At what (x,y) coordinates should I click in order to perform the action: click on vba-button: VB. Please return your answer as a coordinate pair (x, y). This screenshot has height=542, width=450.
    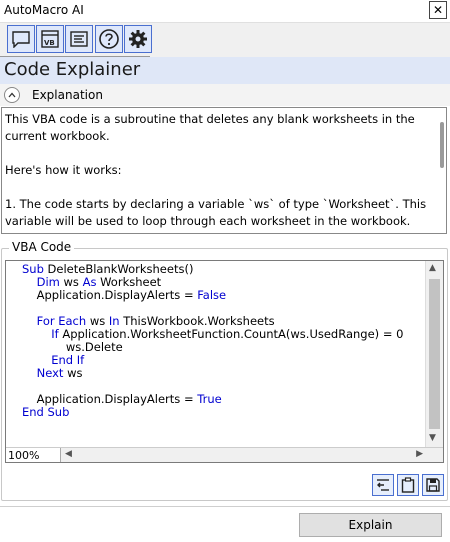
    Looking at the image, I should click on (50, 39).